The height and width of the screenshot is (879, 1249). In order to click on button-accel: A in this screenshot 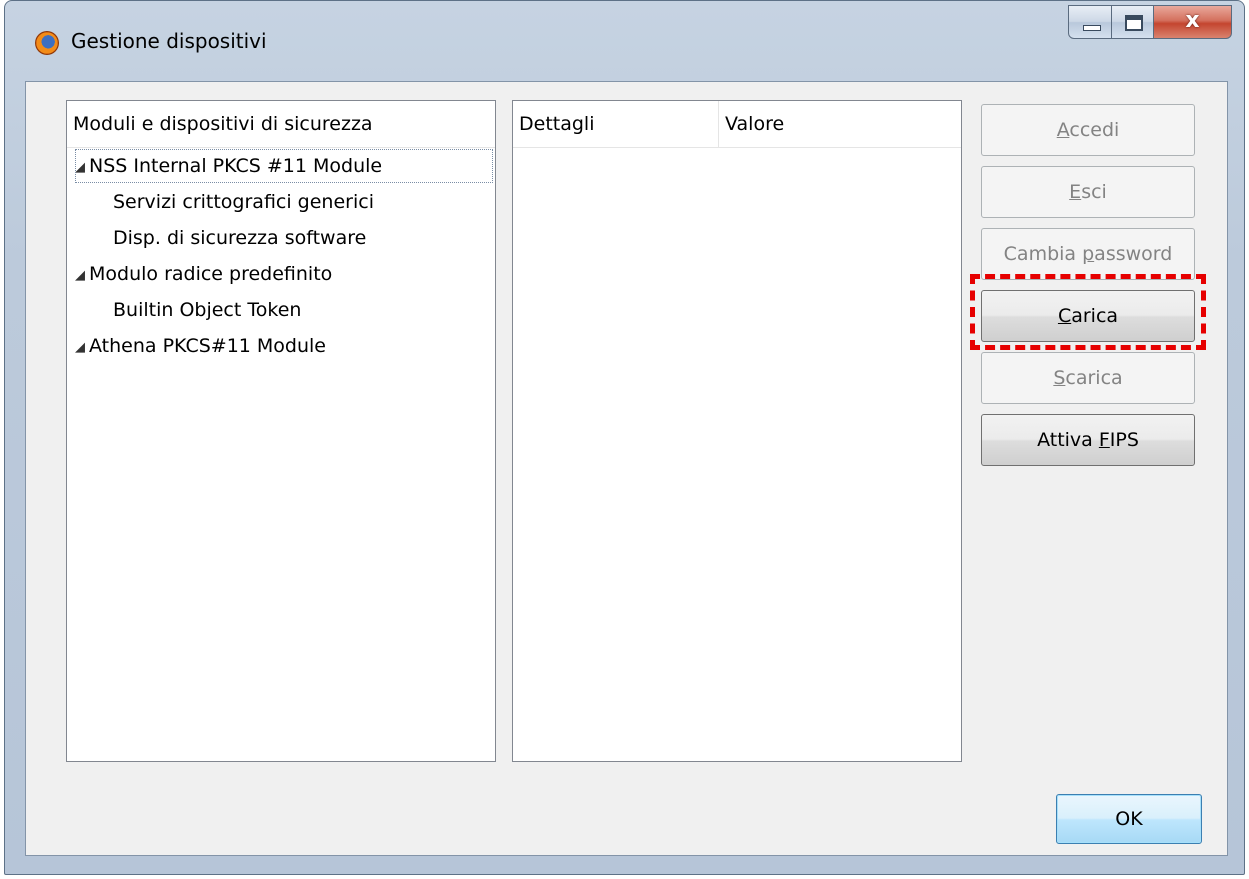, I will do `click(1063, 130)`.